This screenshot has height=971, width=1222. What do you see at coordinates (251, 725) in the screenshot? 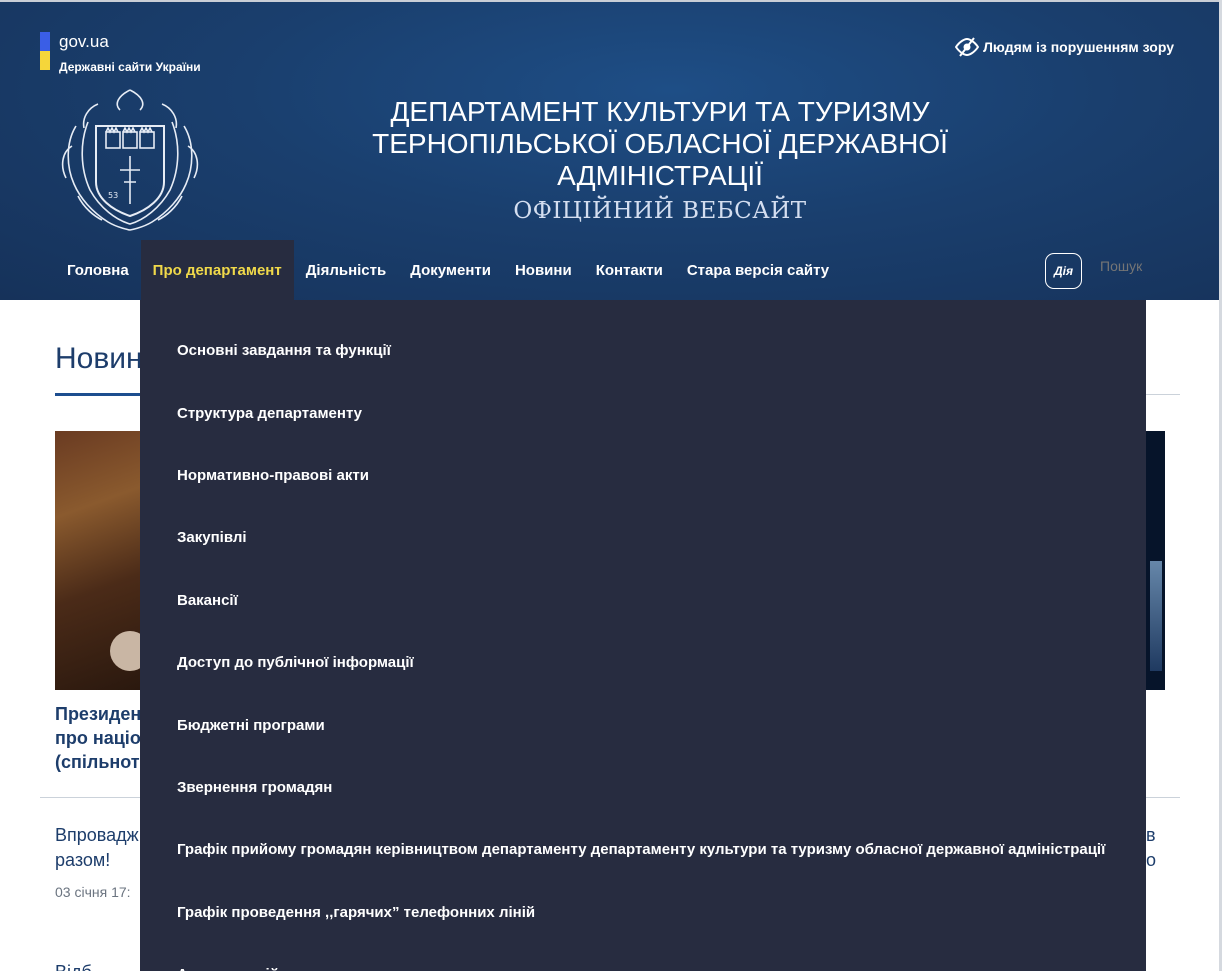
I see `dropdown-item-6: Бюджетні програми` at bounding box center [251, 725].